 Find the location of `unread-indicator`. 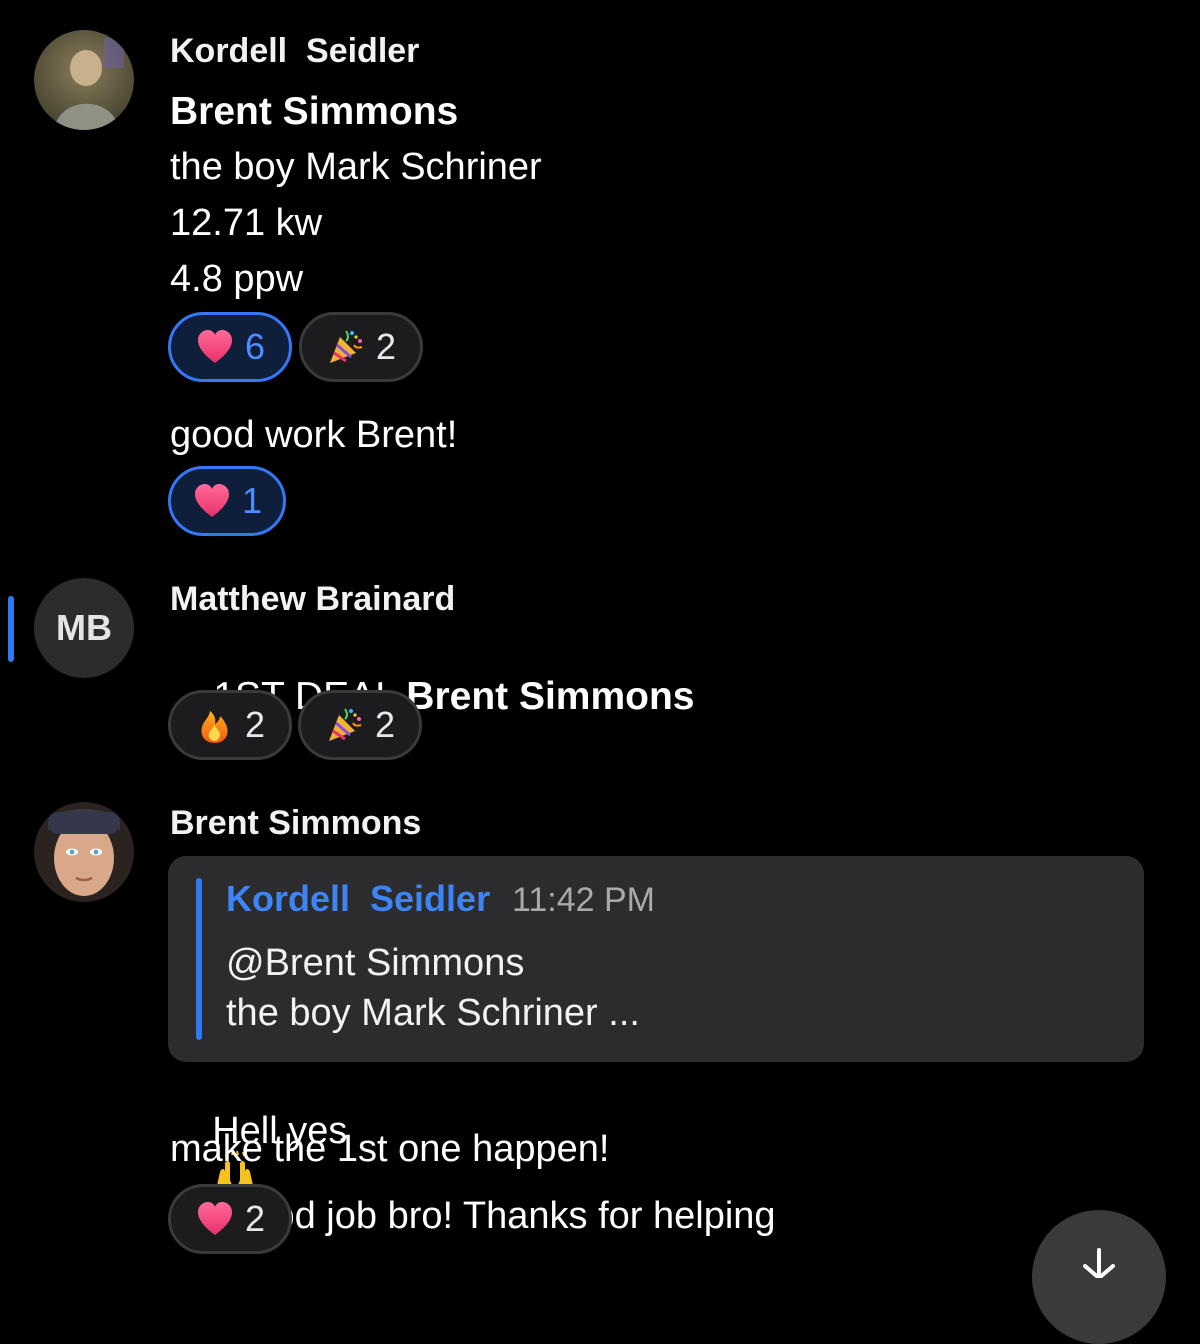

unread-indicator is located at coordinates (11, 629).